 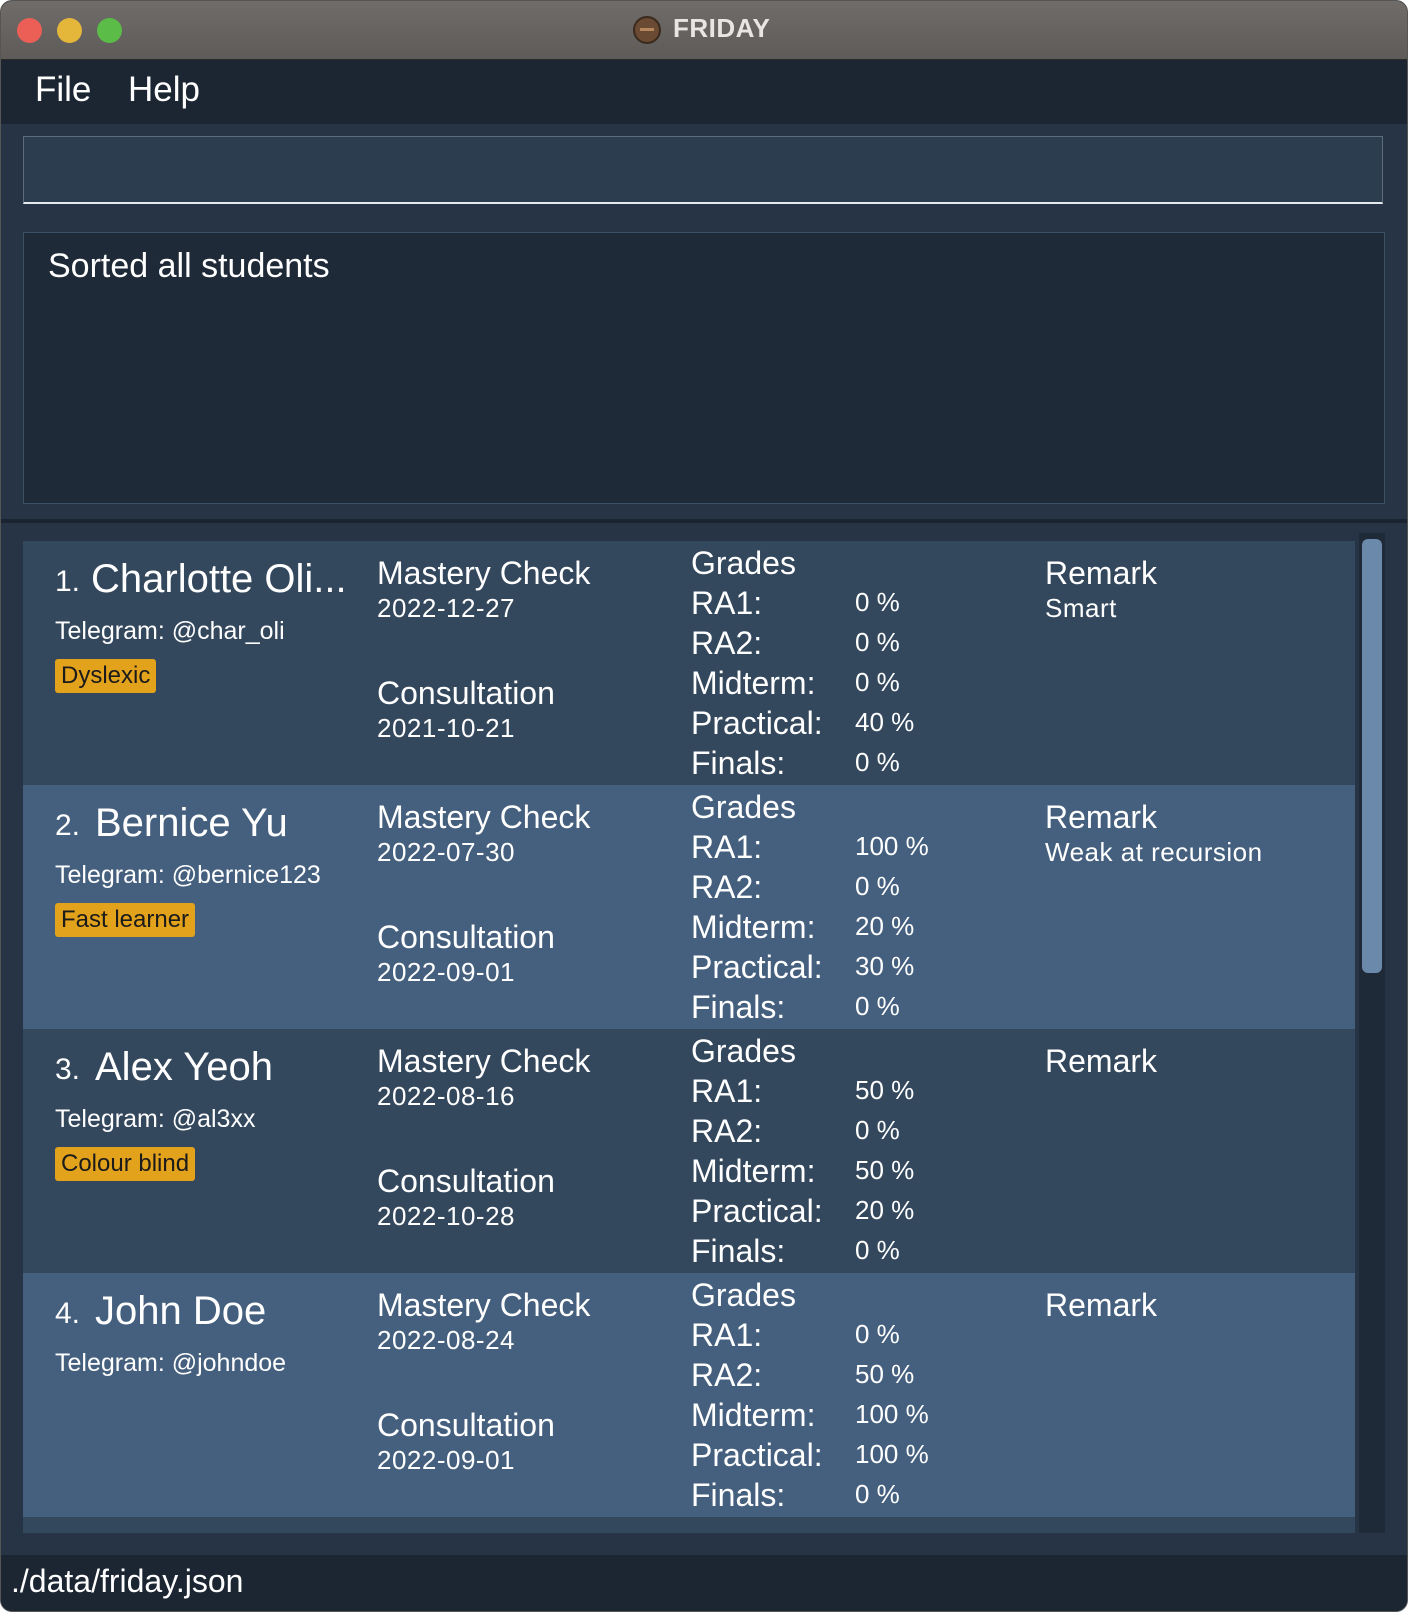 I want to click on grade-value-ra2: 50 %, so click(x=885, y=1374).